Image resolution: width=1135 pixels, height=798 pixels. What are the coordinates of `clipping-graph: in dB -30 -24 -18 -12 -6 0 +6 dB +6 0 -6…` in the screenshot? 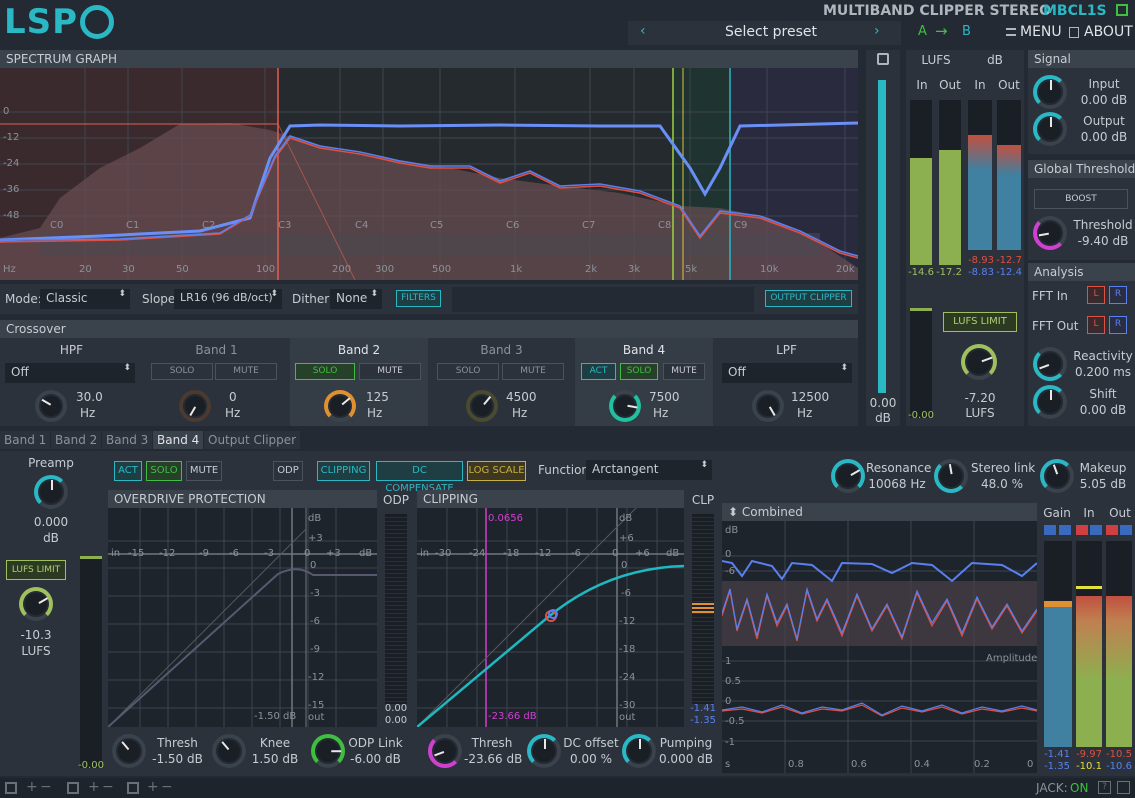 It's located at (550, 617).